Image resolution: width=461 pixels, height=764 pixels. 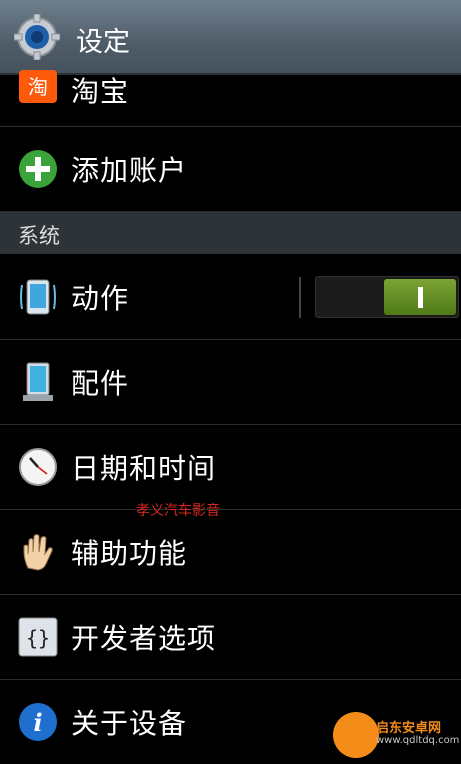 I want to click on hand-icon, so click(x=38, y=552).